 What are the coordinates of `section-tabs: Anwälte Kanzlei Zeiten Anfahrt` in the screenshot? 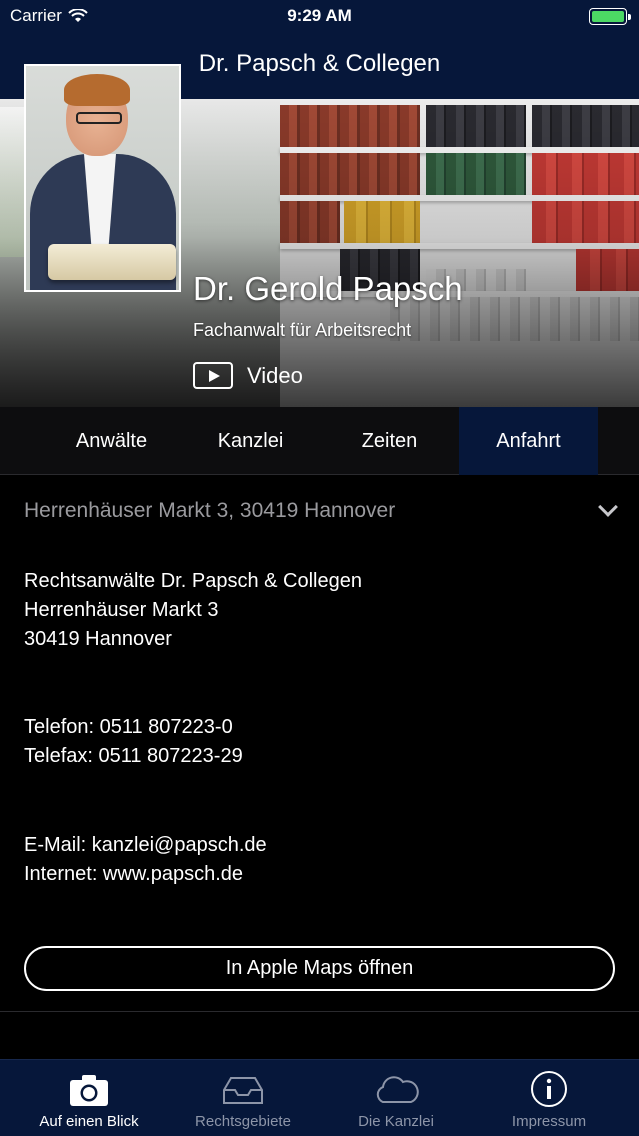 It's located at (319, 441).